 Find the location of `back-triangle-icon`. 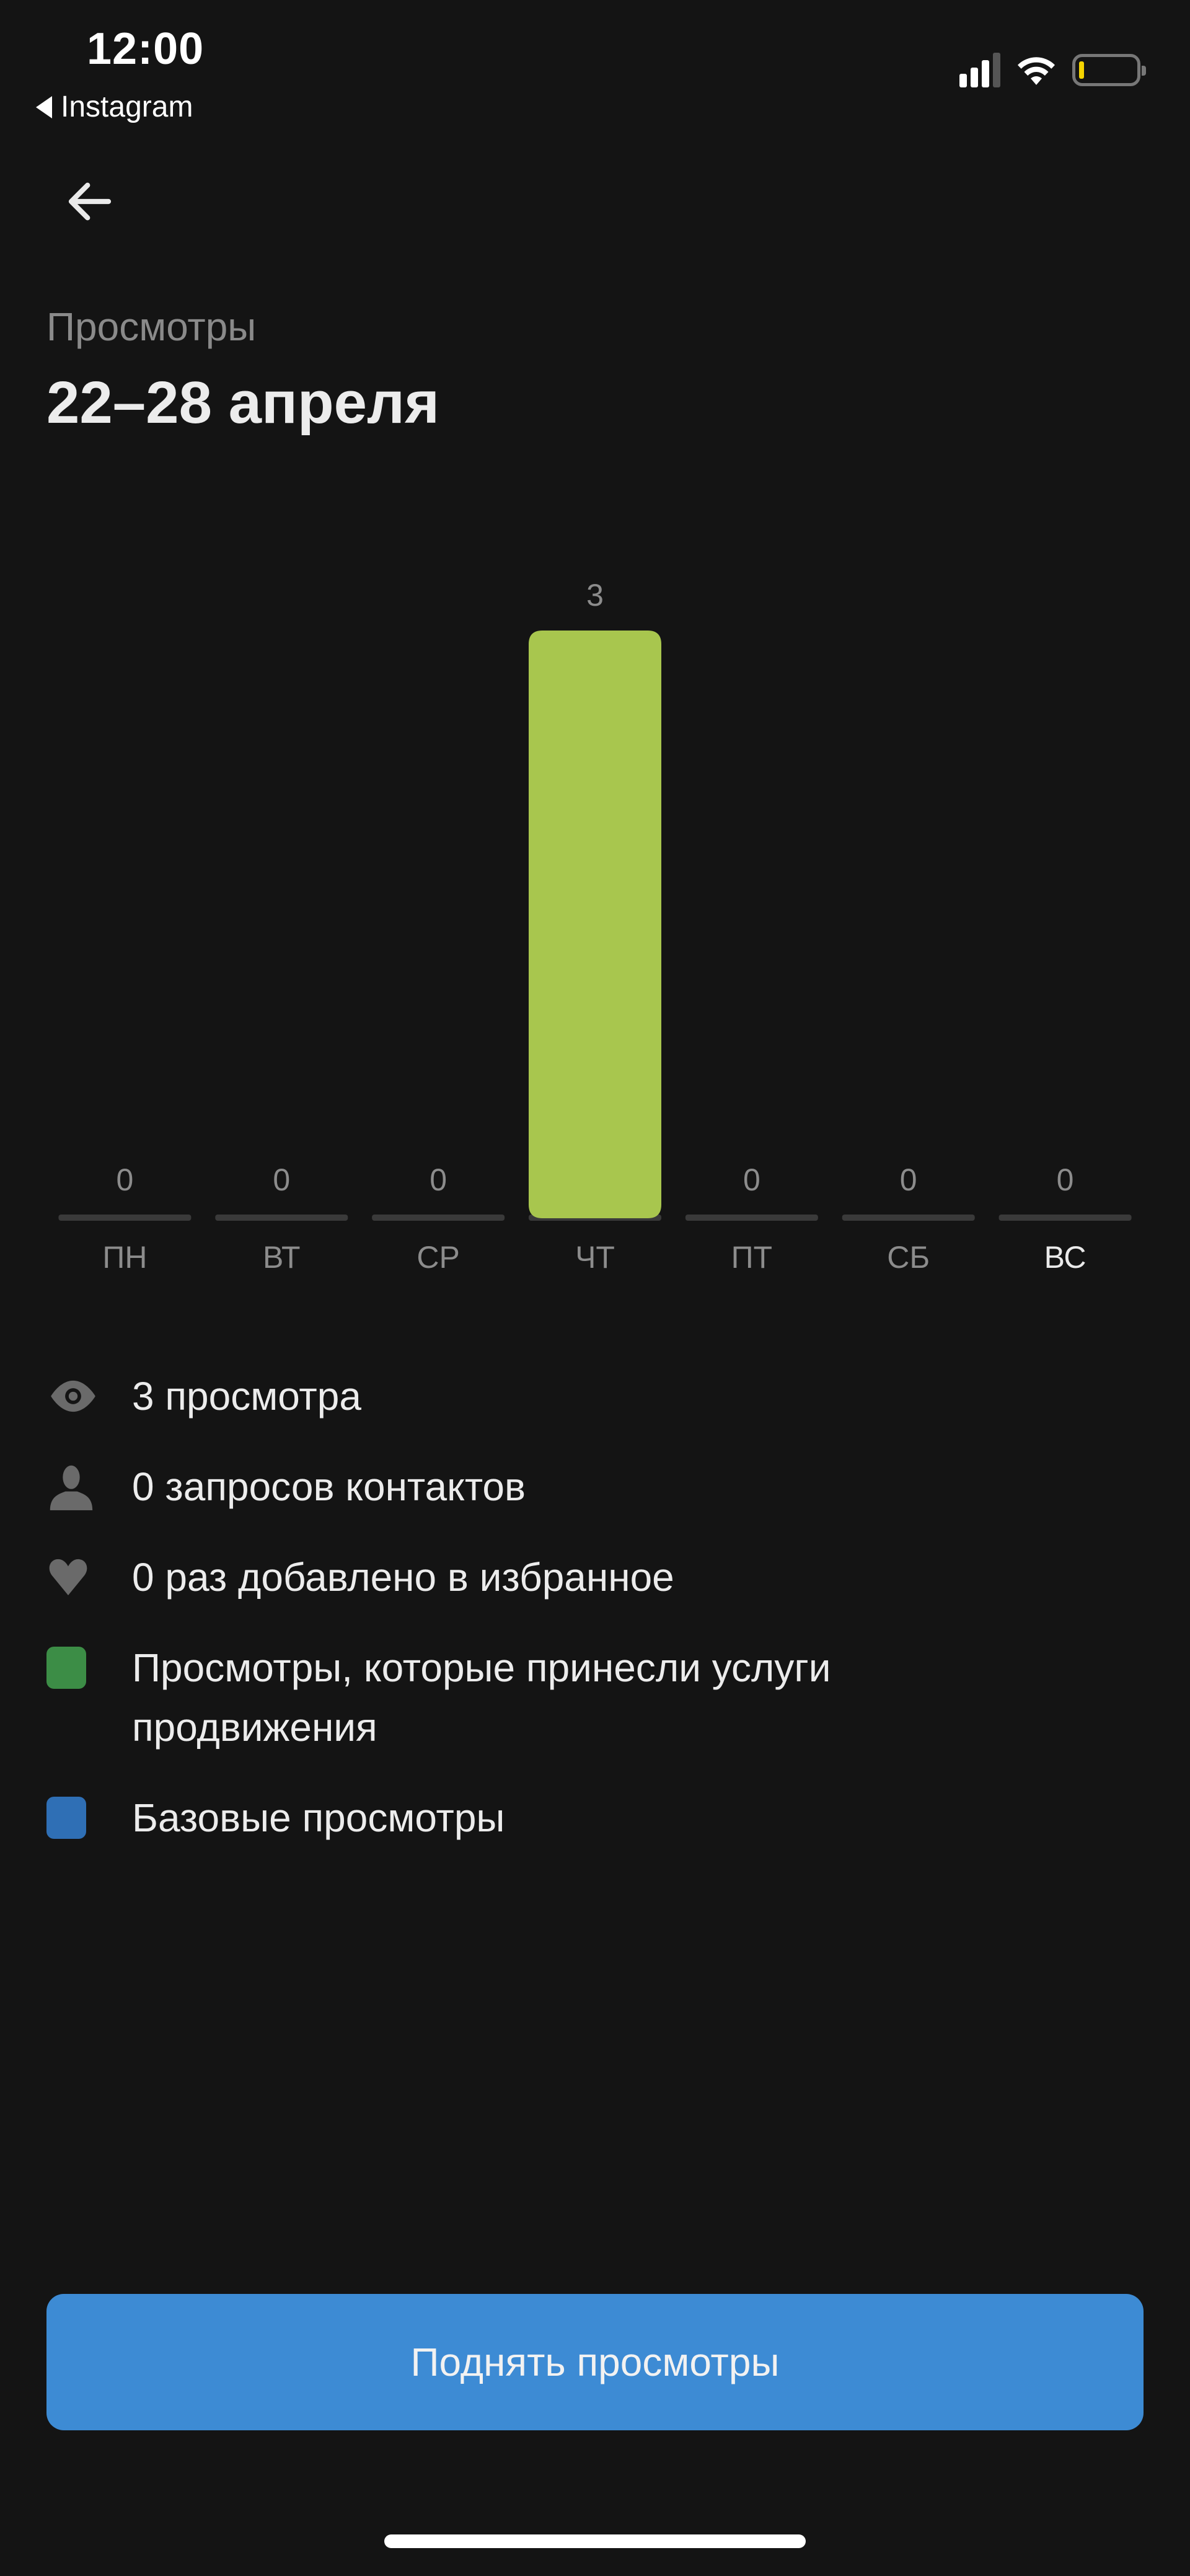

back-triangle-icon is located at coordinates (44, 107).